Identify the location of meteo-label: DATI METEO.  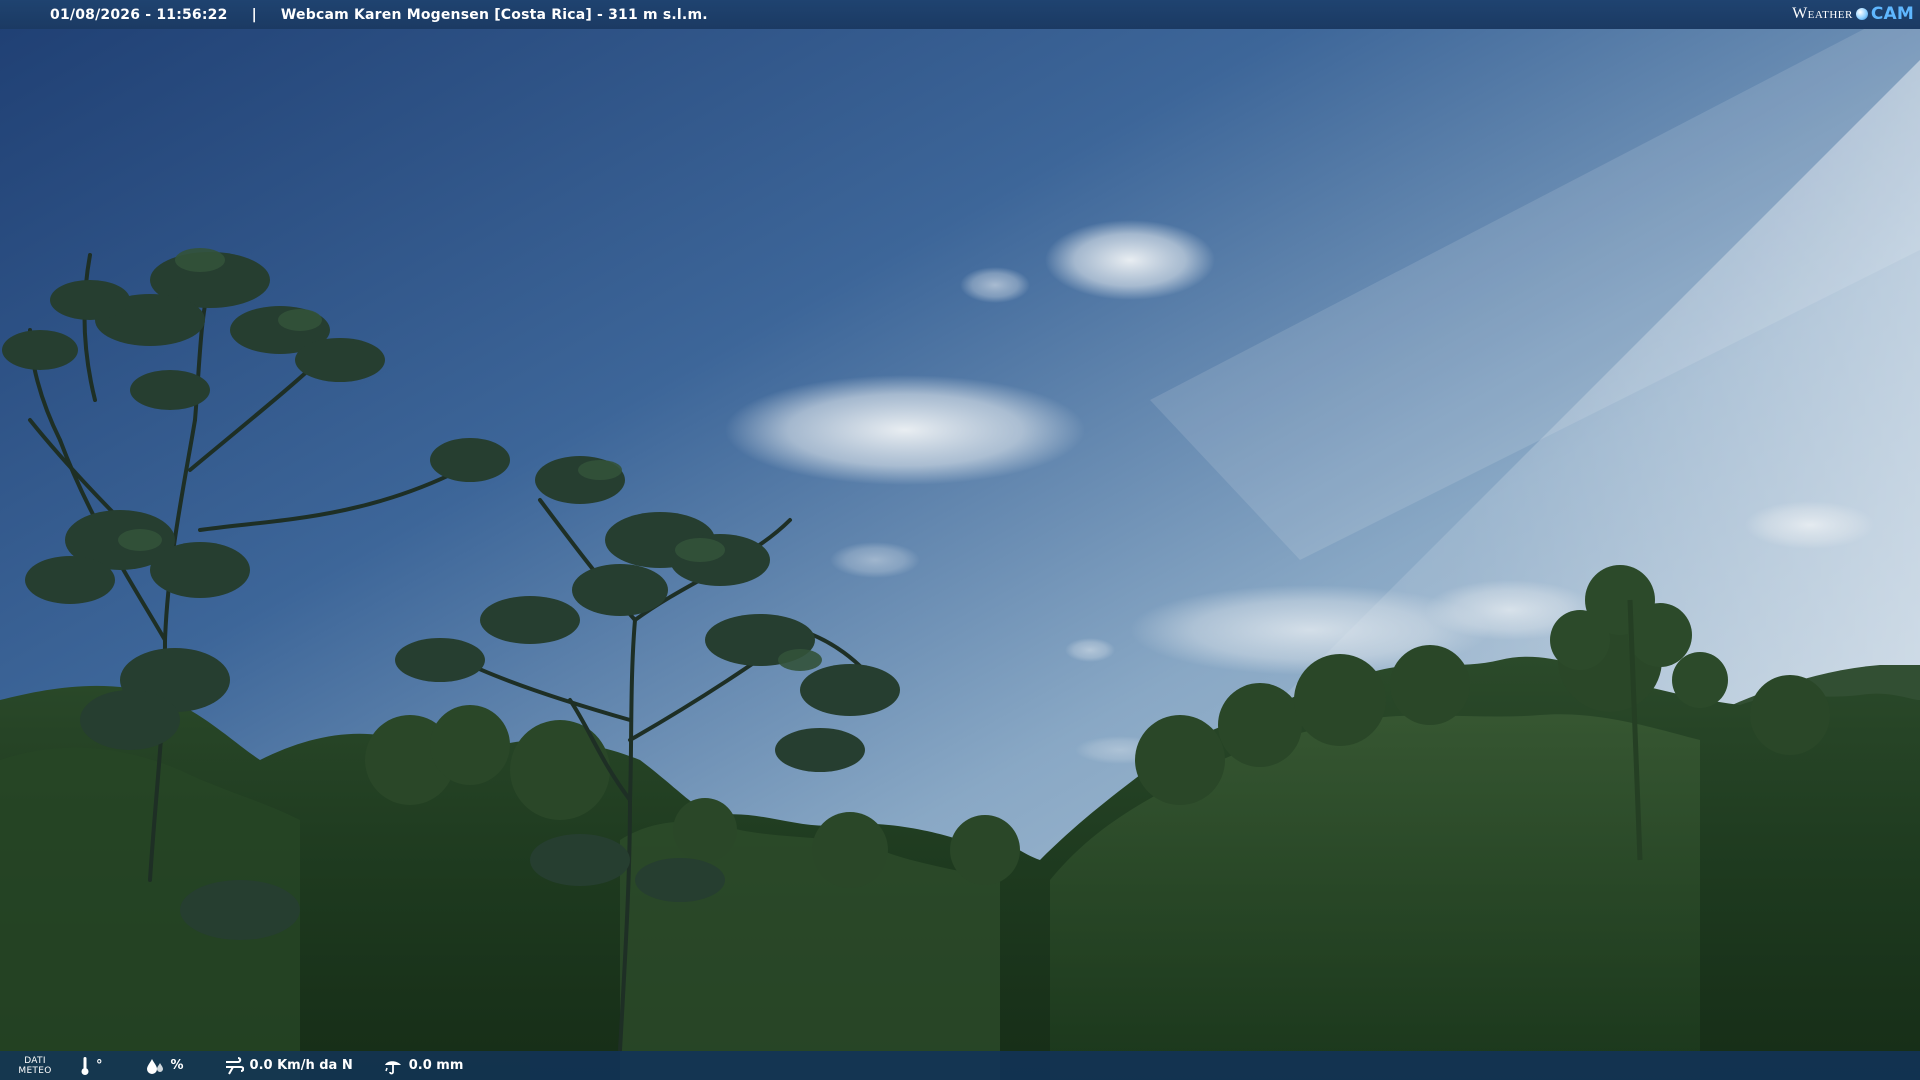
(35, 1066).